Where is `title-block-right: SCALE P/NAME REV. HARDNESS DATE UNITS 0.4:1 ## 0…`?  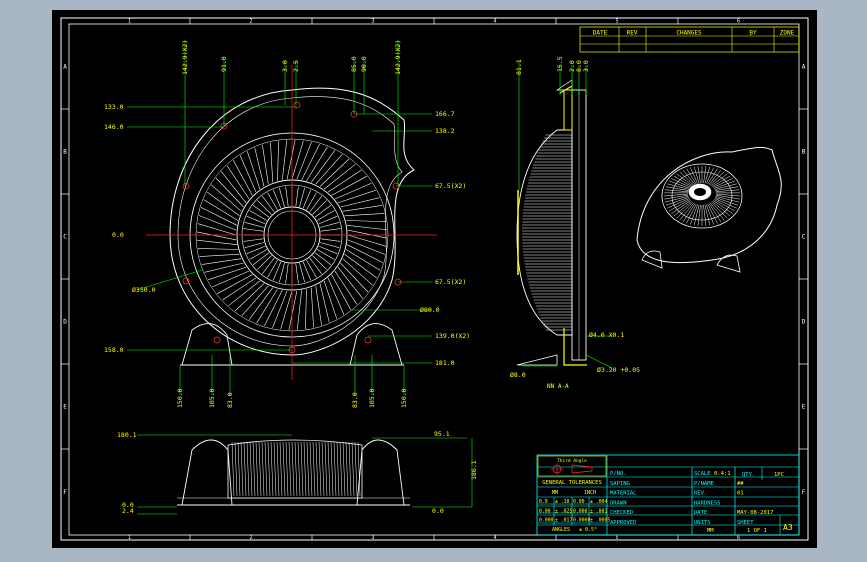
title-block-right: SCALE P/NAME REV. HARDNESS DATE UNITS 0.4:1 ## 0… is located at coordinates (733, 502).